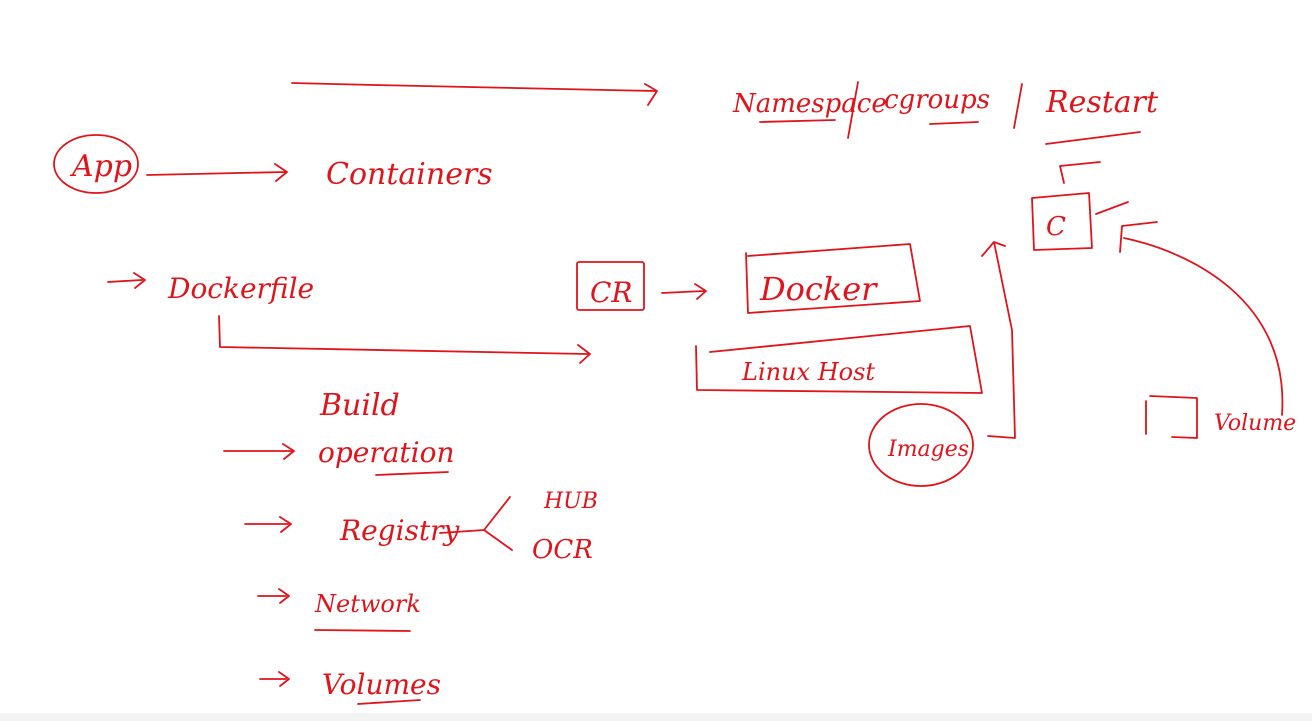 Image resolution: width=1312 pixels, height=721 pixels. Describe the element at coordinates (404, 339) in the screenshot. I see `dockerfile-to-linux-arrow` at that location.